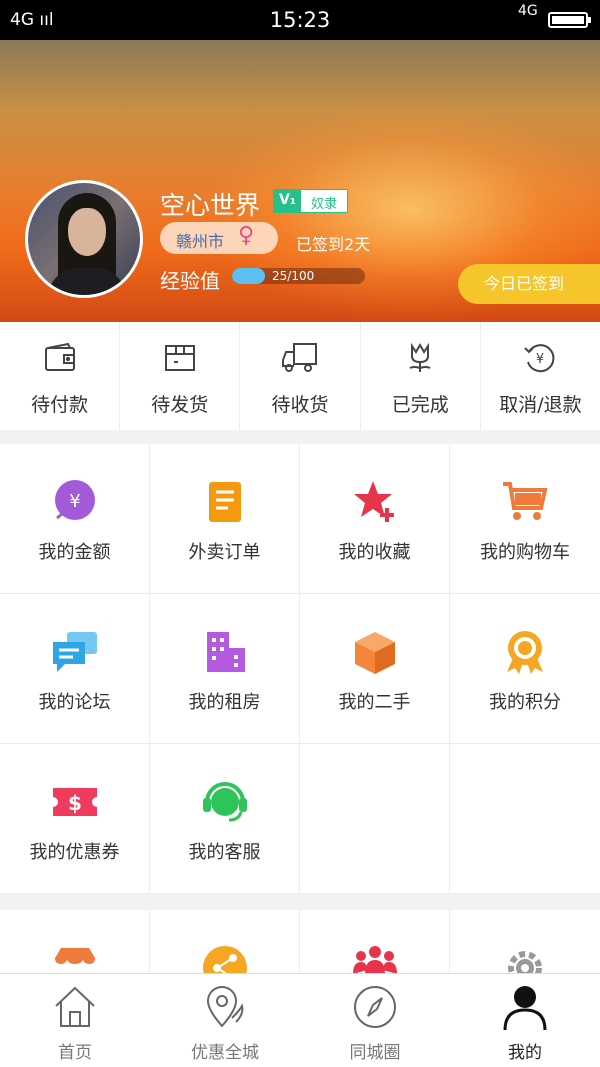 The image size is (600, 1067). Describe the element at coordinates (180, 405) in the screenshot. I see `order-label: 待发货` at that location.